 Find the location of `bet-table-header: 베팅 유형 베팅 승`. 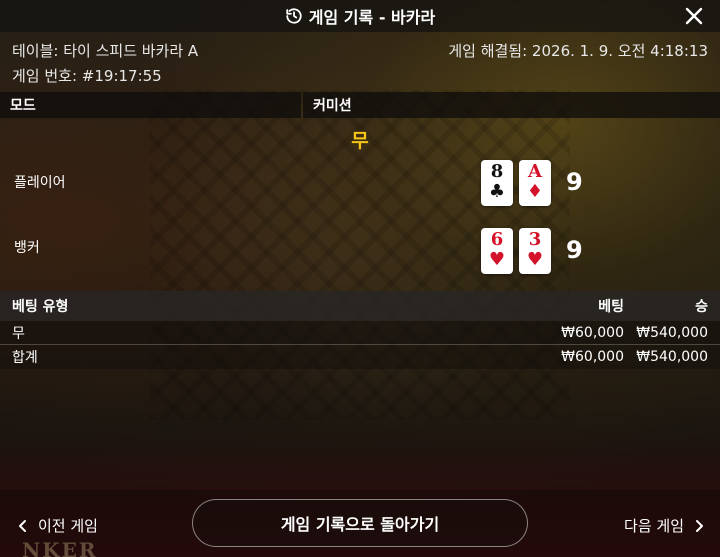

bet-table-header: 베팅 유형 베팅 승 is located at coordinates (360, 306).